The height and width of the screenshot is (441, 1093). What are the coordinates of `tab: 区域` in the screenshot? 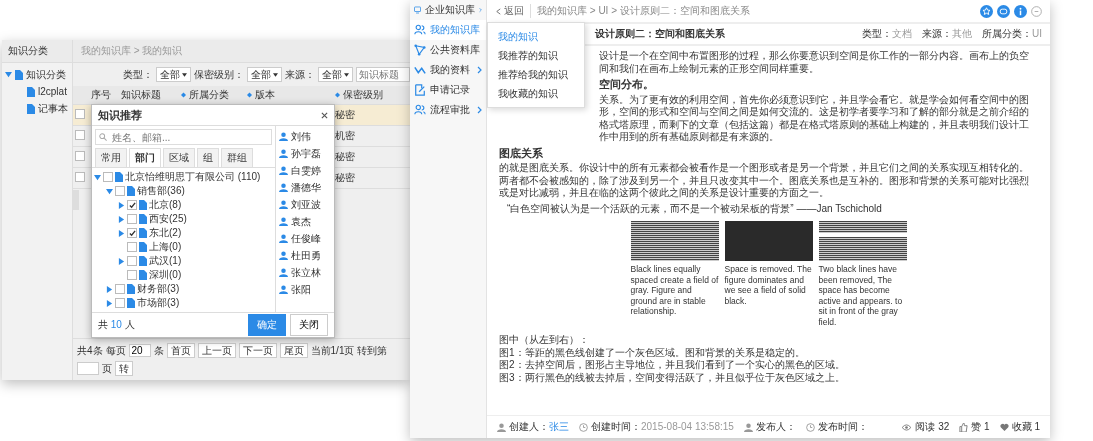 It's located at (179, 157).